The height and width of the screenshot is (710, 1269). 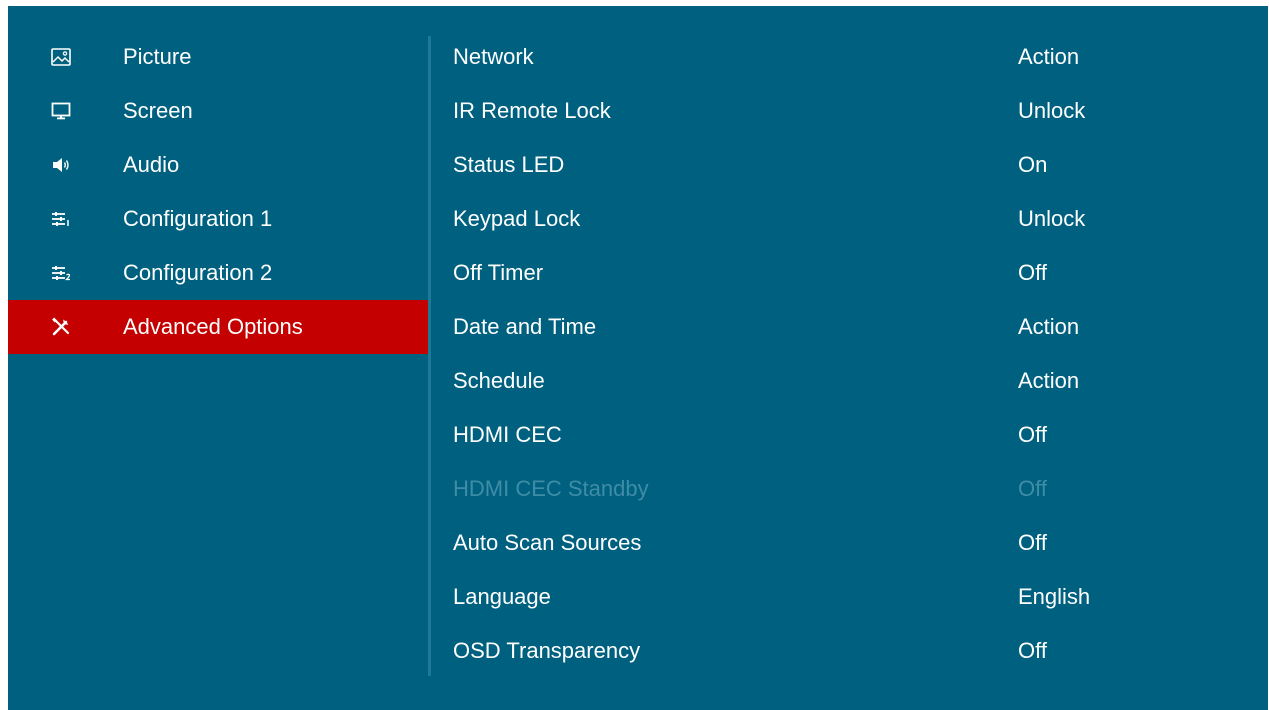 What do you see at coordinates (1054, 596) in the screenshot?
I see `option-value: English` at bounding box center [1054, 596].